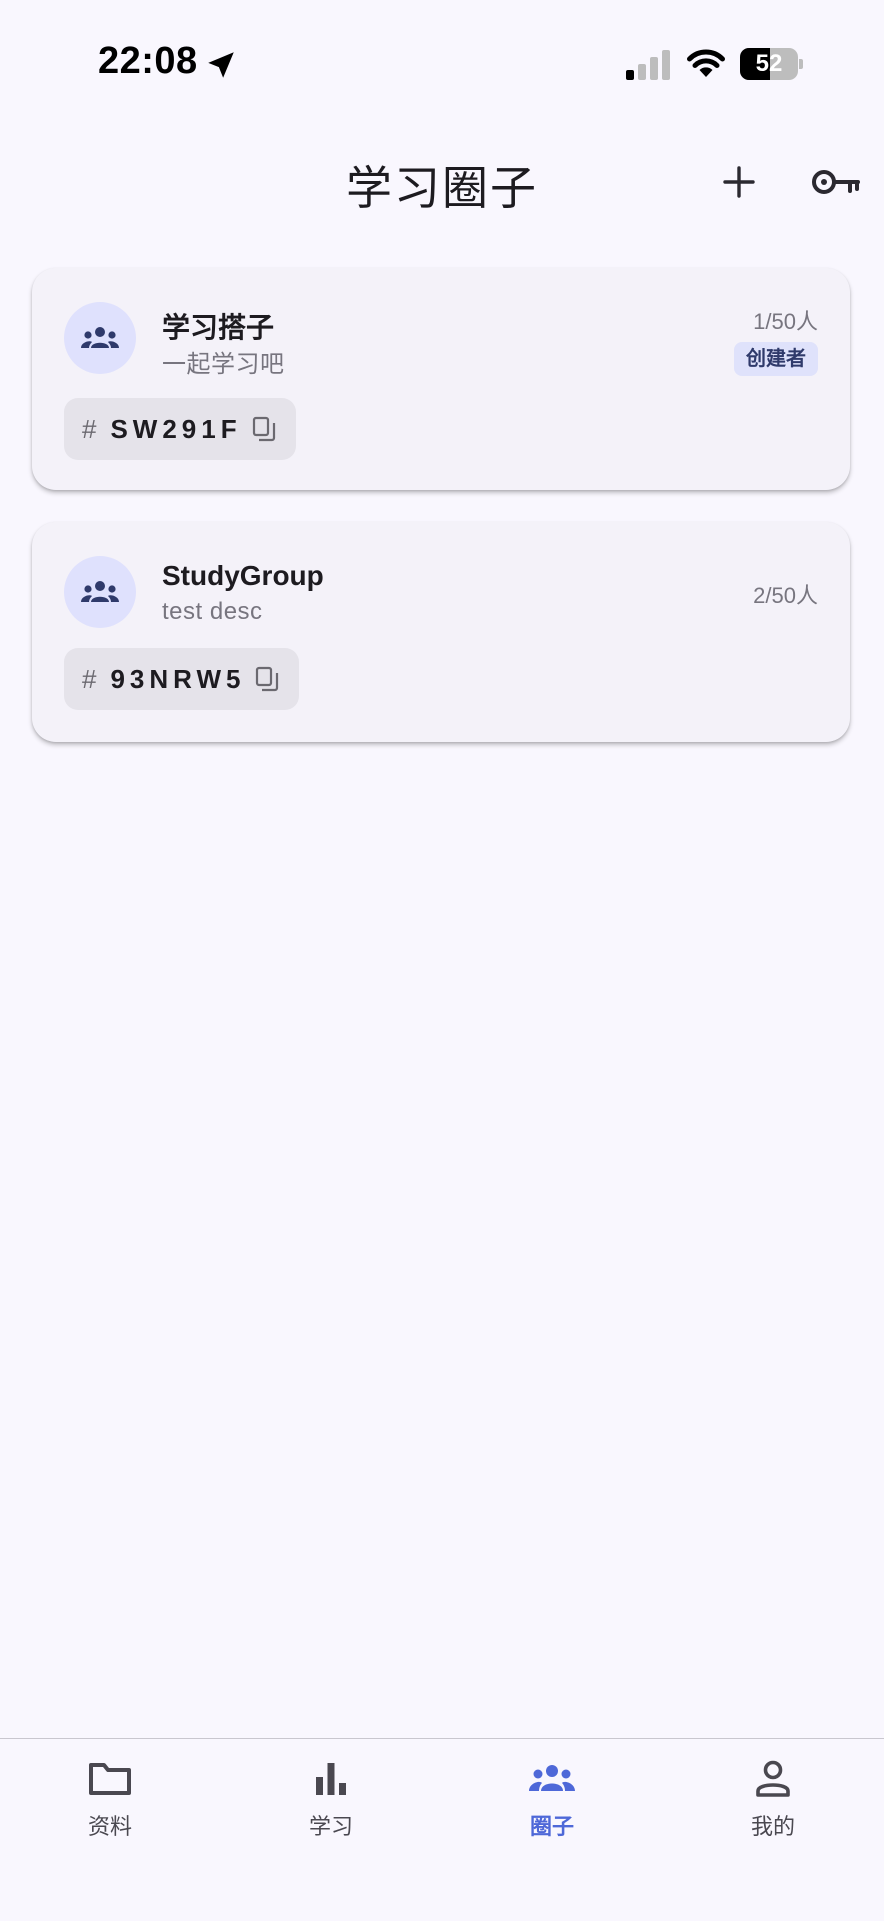  I want to click on creator-badge: 创建者, so click(776, 359).